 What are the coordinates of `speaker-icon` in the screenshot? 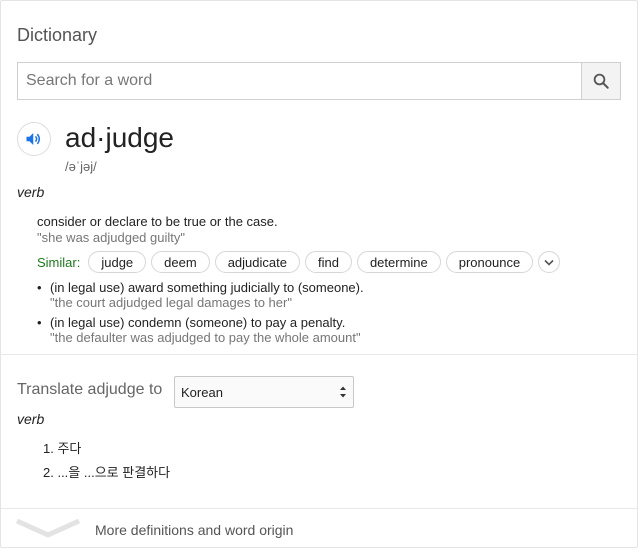 It's located at (33, 139).